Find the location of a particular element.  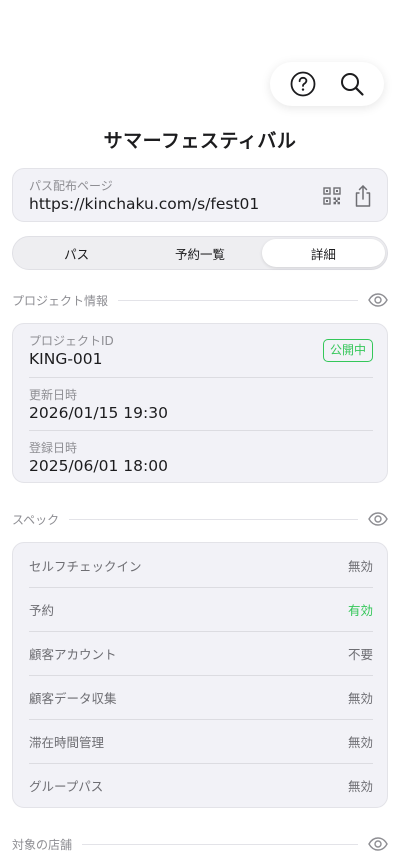

project-visibility-toggle is located at coordinates (378, 300).